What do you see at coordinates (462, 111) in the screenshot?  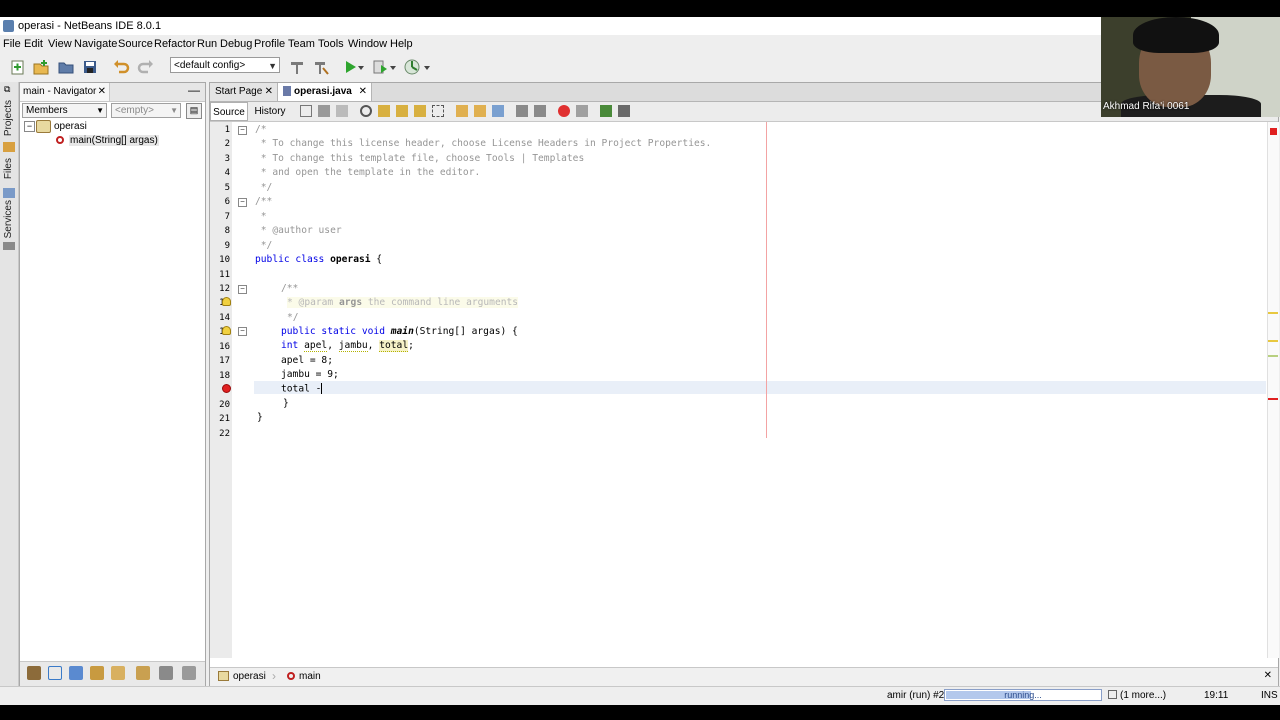 I see `prev-bookmark-icon` at bounding box center [462, 111].